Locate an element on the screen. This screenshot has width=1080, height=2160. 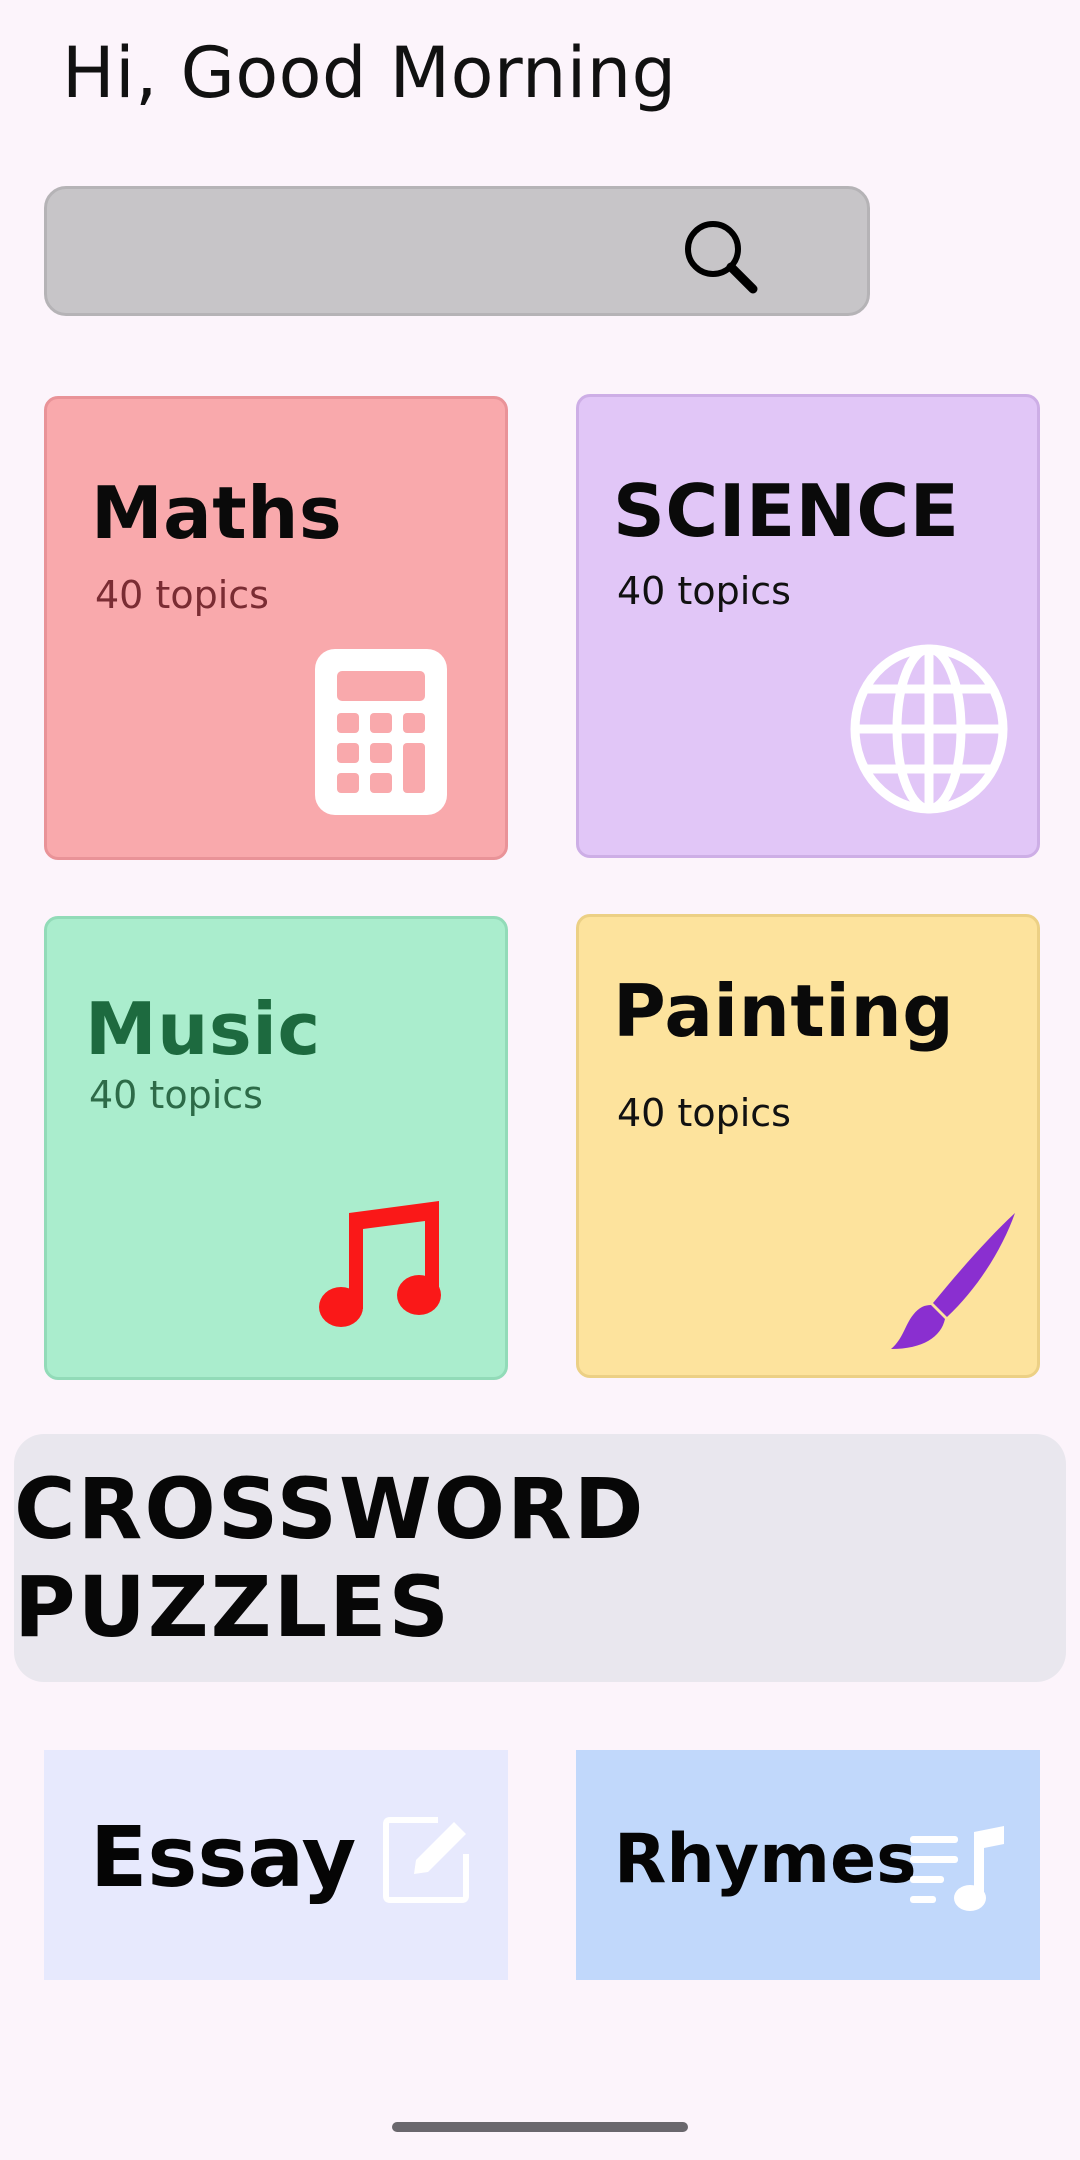
search-bar is located at coordinates (457, 251).